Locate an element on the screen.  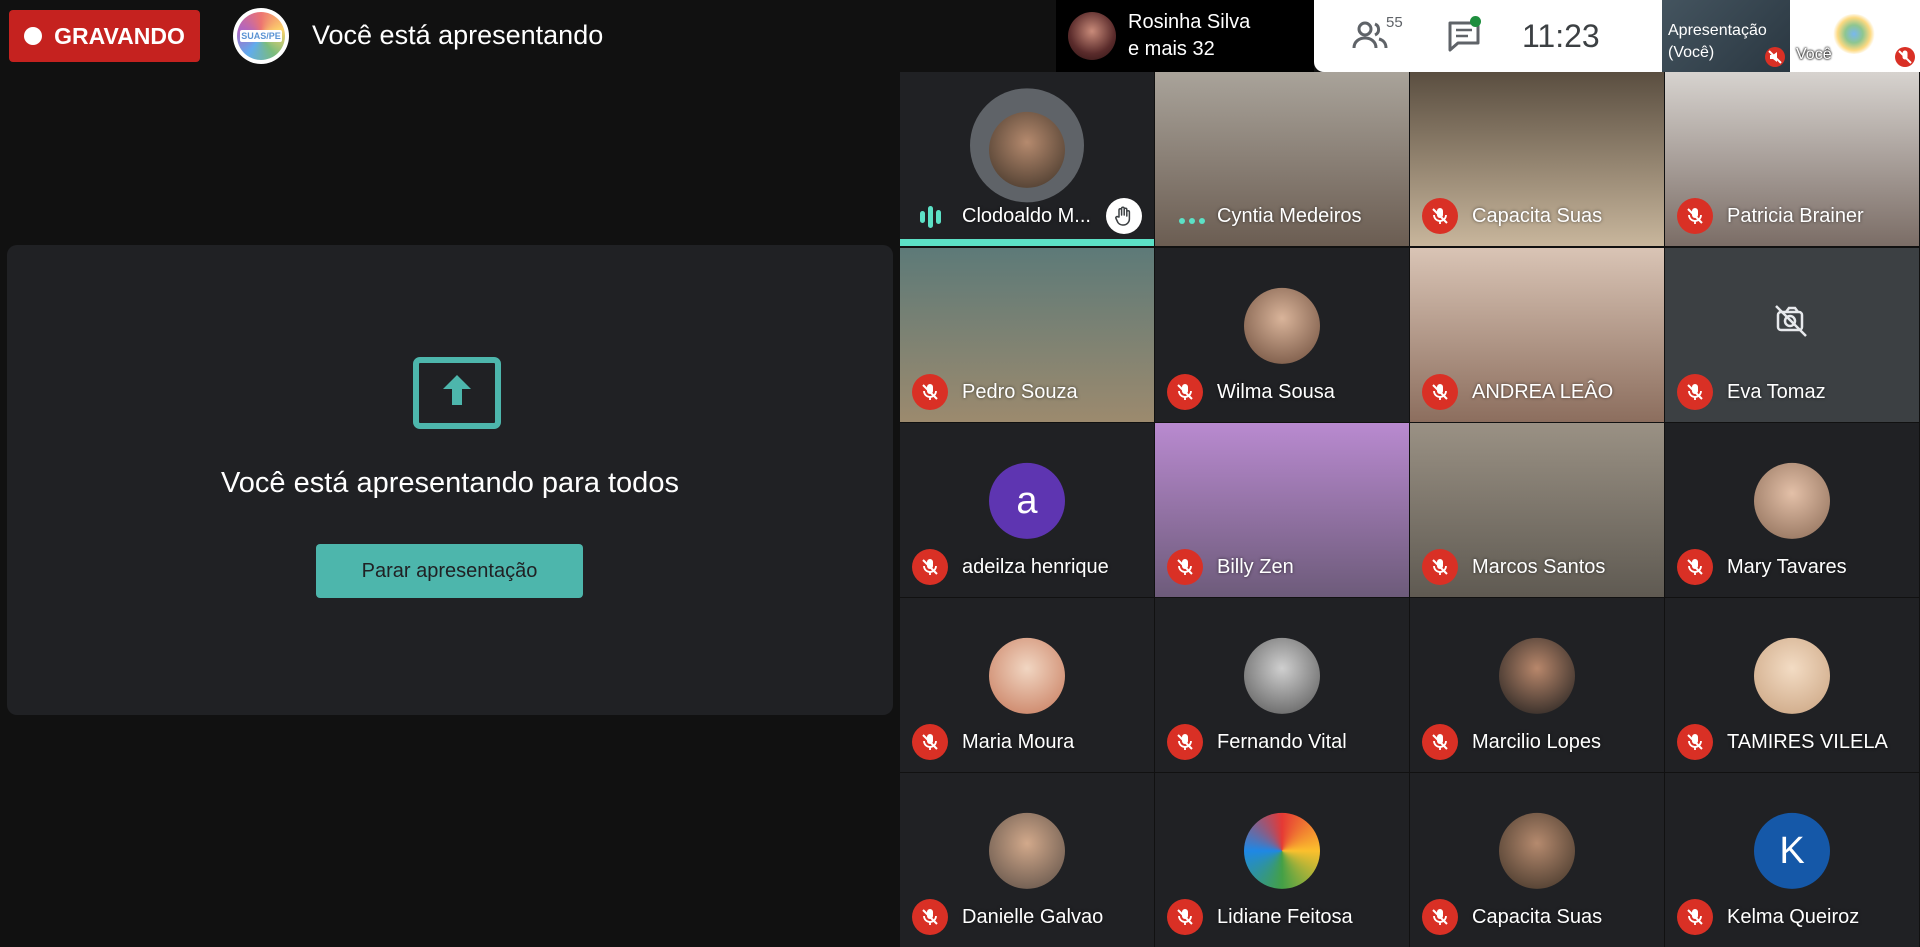
meeting-logo: SUAS/PE is located at coordinates (261, 36).